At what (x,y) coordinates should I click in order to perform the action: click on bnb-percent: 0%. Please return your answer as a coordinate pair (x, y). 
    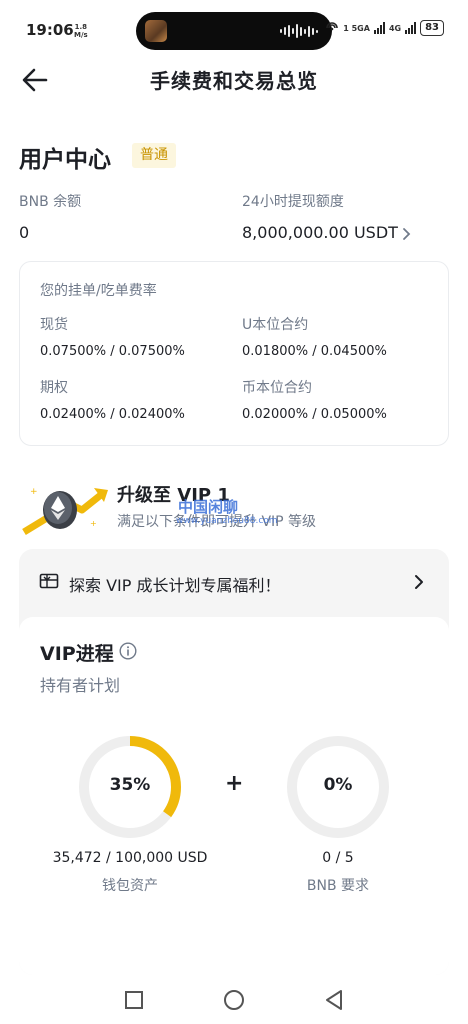
    Looking at the image, I should click on (338, 785).